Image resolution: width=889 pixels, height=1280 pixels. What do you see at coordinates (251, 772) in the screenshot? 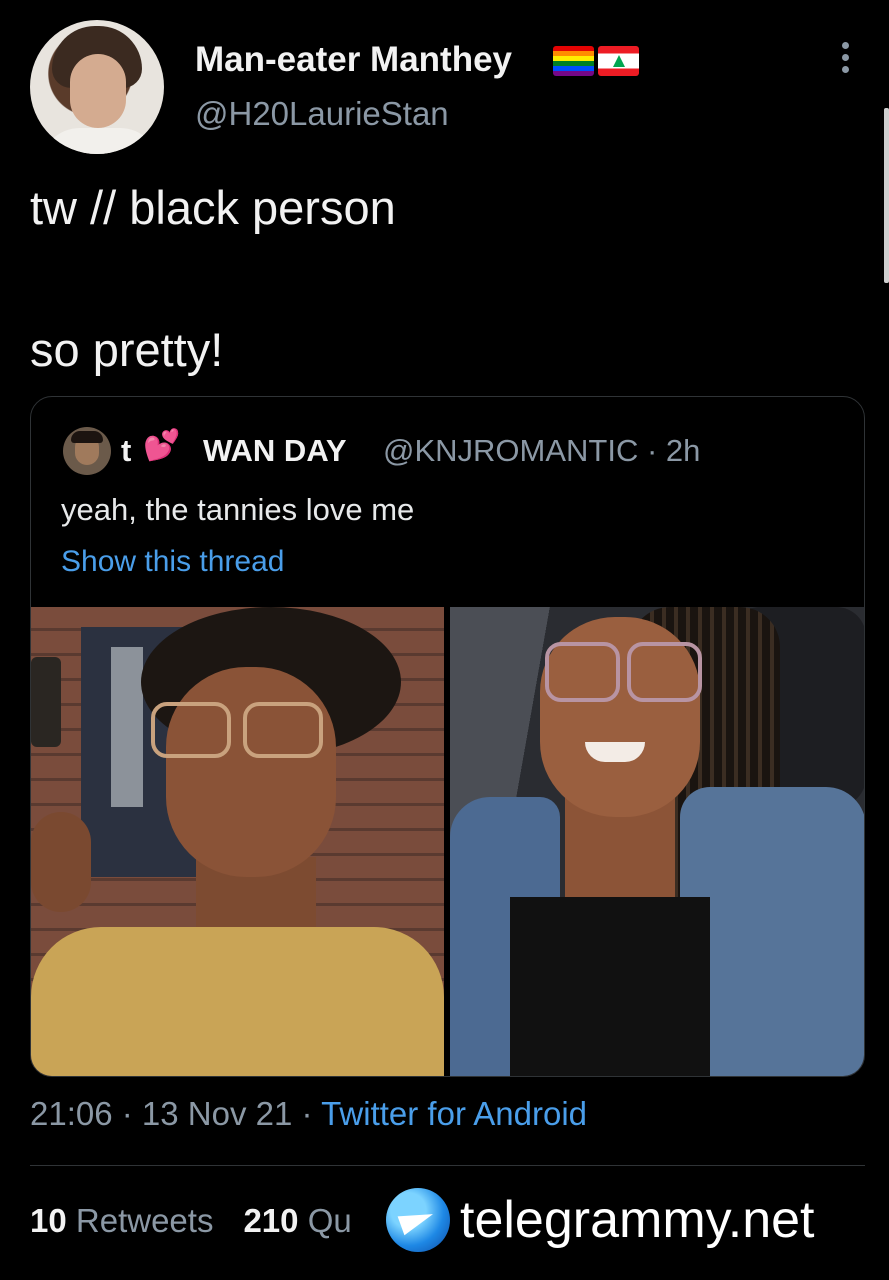
I see `face` at bounding box center [251, 772].